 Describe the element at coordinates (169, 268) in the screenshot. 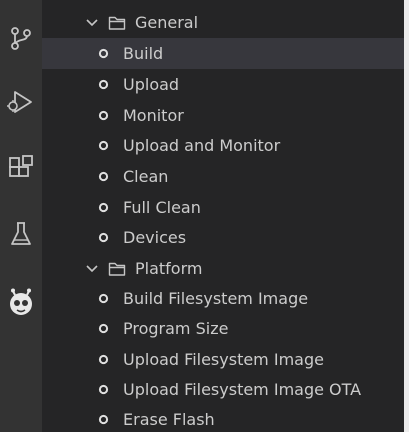

I see `group-label: Platform` at that location.